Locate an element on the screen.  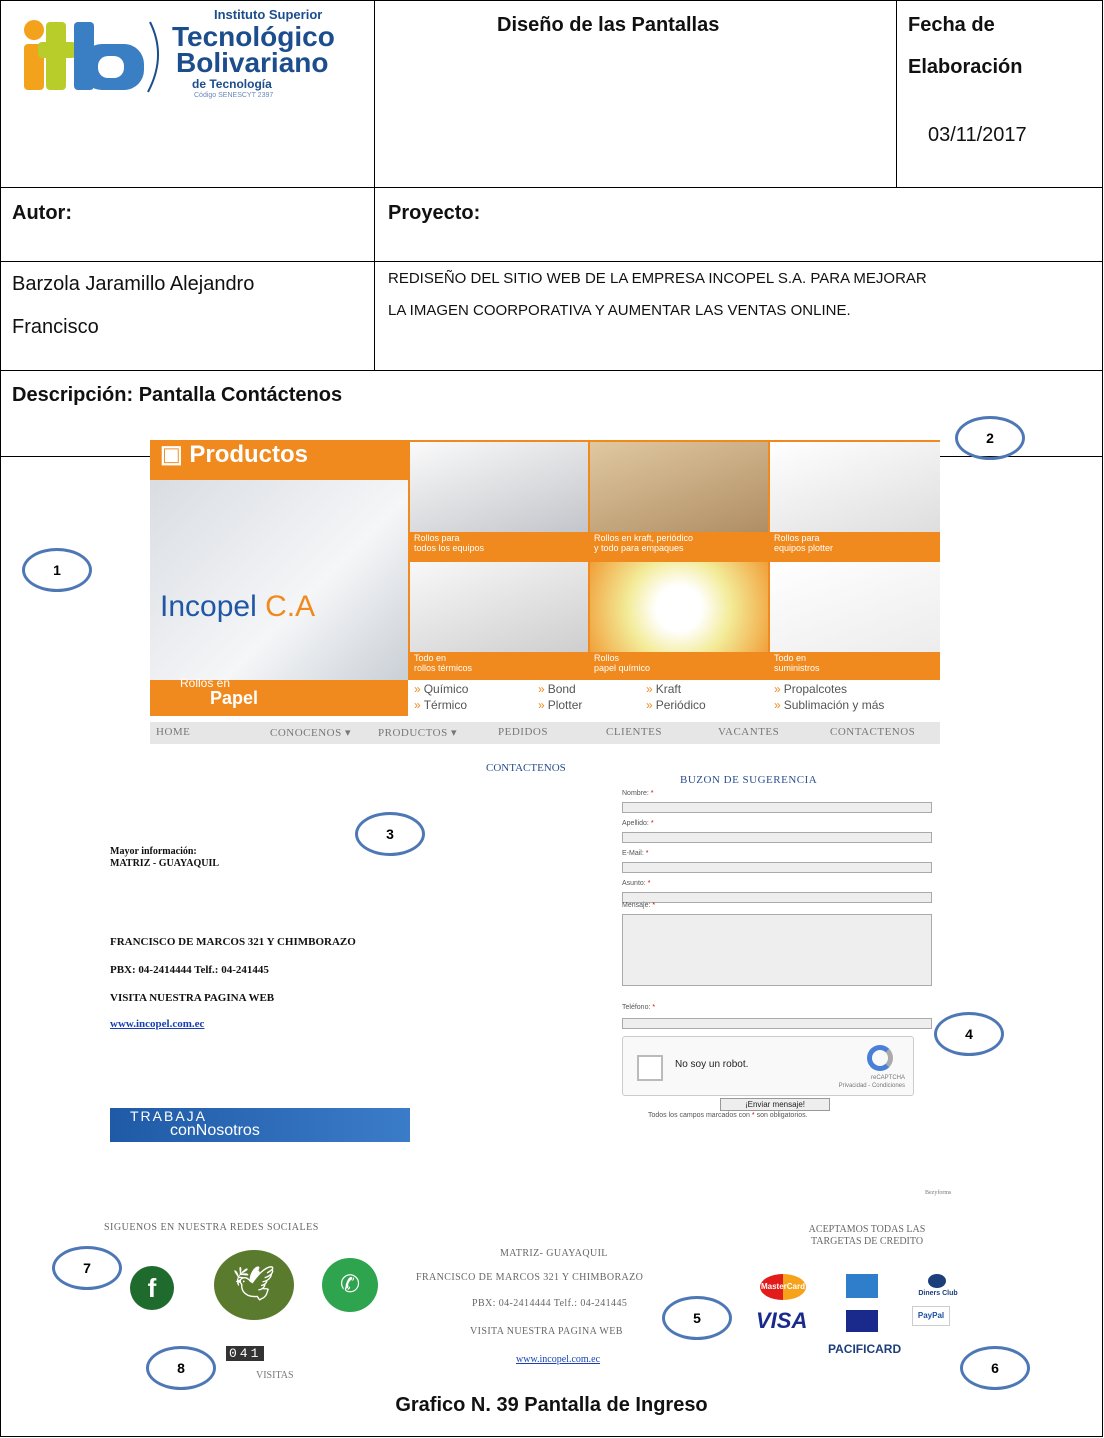
diners-logo: Diners Club is located at coordinates (938, 1288).